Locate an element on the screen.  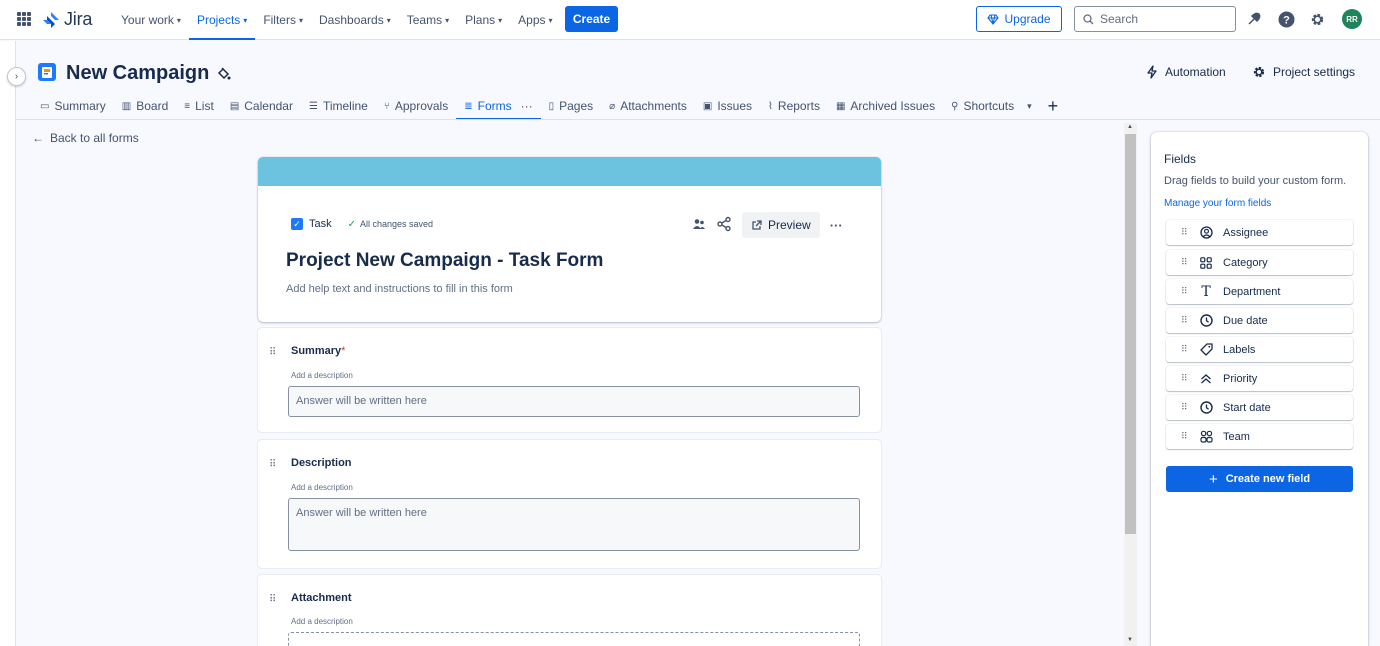
manage-fields-link: Manage your form fields is located at coordinates (1217, 203).